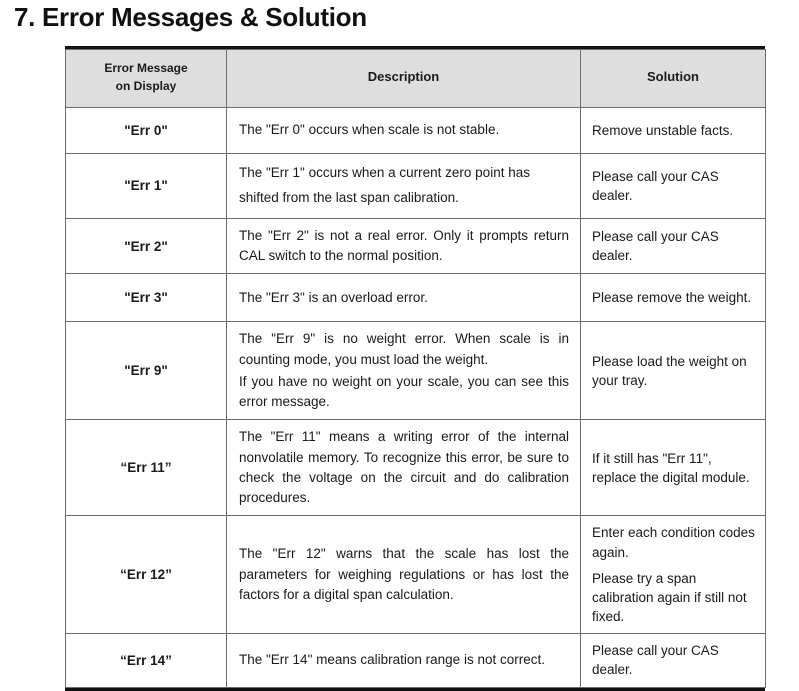 The width and height of the screenshot is (799, 691). What do you see at coordinates (146, 68) in the screenshot?
I see `column-header-error-message-line1: Error Message` at bounding box center [146, 68].